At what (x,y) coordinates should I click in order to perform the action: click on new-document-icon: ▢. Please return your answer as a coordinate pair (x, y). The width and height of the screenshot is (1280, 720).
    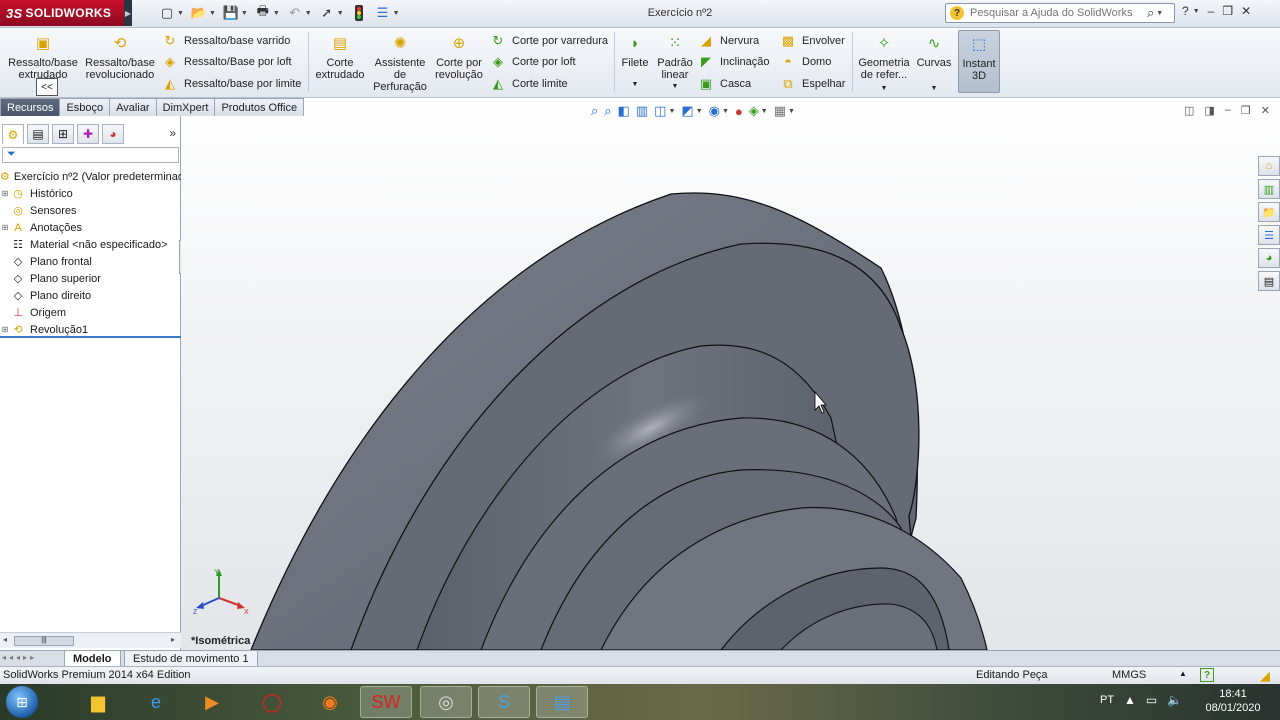
    Looking at the image, I should click on (167, 13).